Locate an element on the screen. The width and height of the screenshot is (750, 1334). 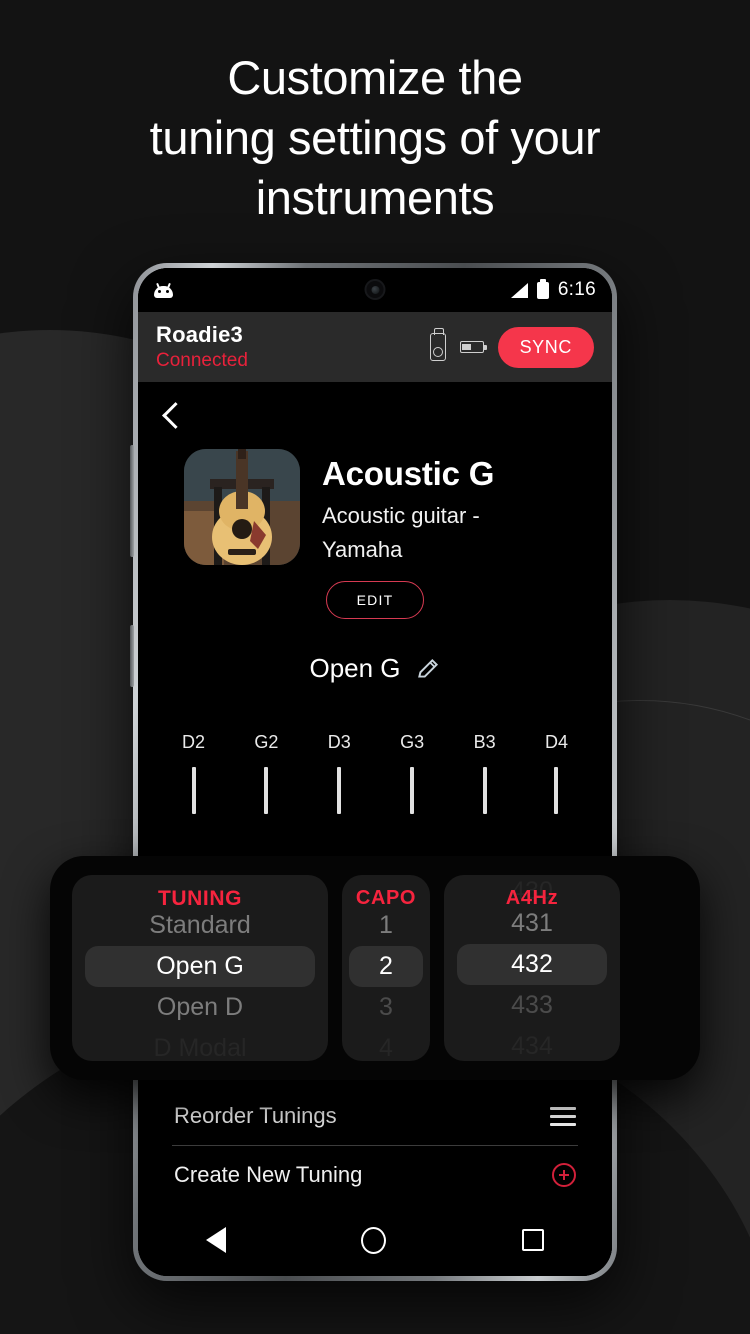
battery-horizontal-icon is located at coordinates (473, 347).